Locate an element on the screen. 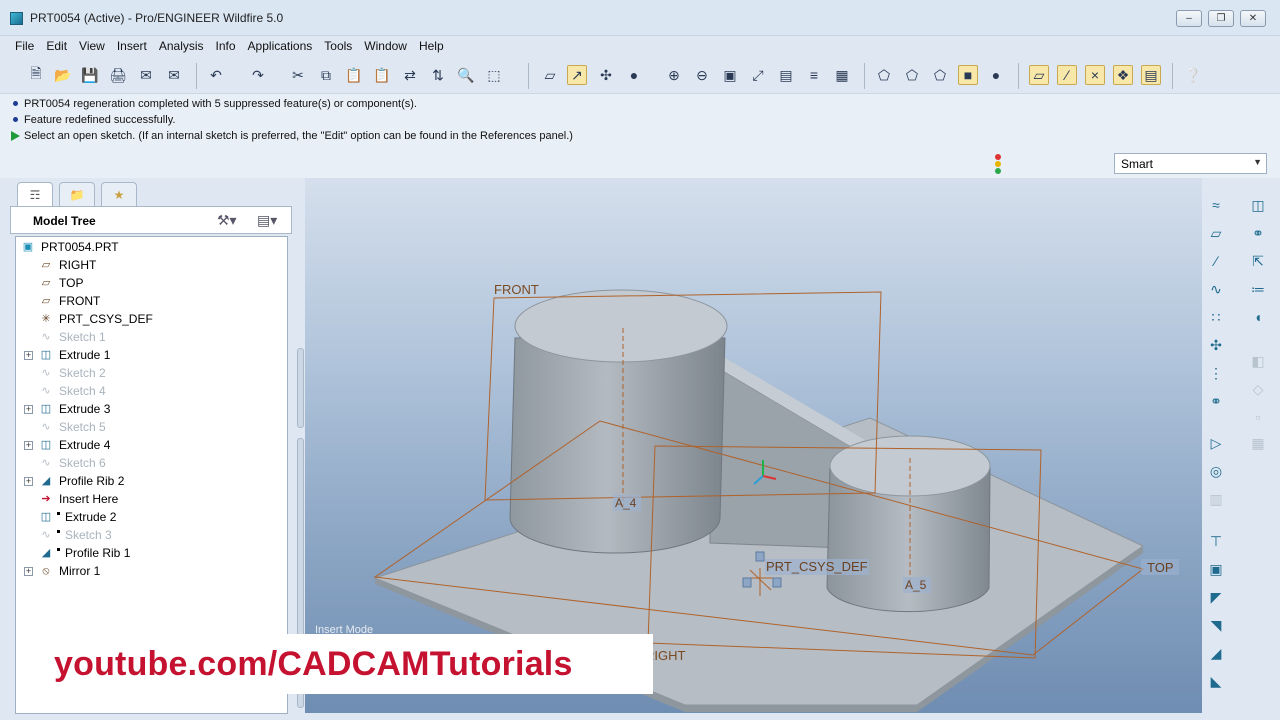  print-icon: 🖨 is located at coordinates (118, 75).